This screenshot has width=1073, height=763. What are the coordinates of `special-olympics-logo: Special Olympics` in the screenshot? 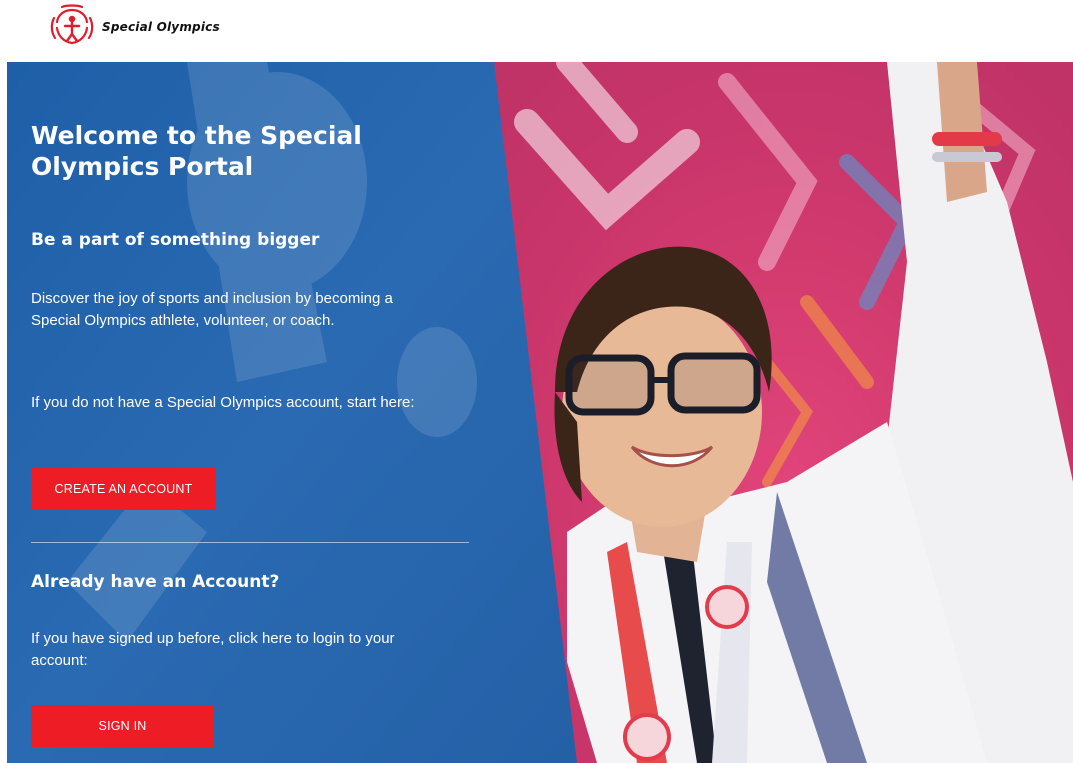 It's located at (134, 27).